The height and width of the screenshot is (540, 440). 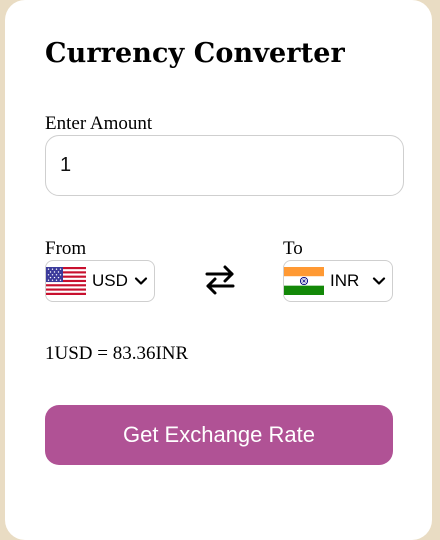 I want to click on india-flag-icon, so click(x=304, y=281).